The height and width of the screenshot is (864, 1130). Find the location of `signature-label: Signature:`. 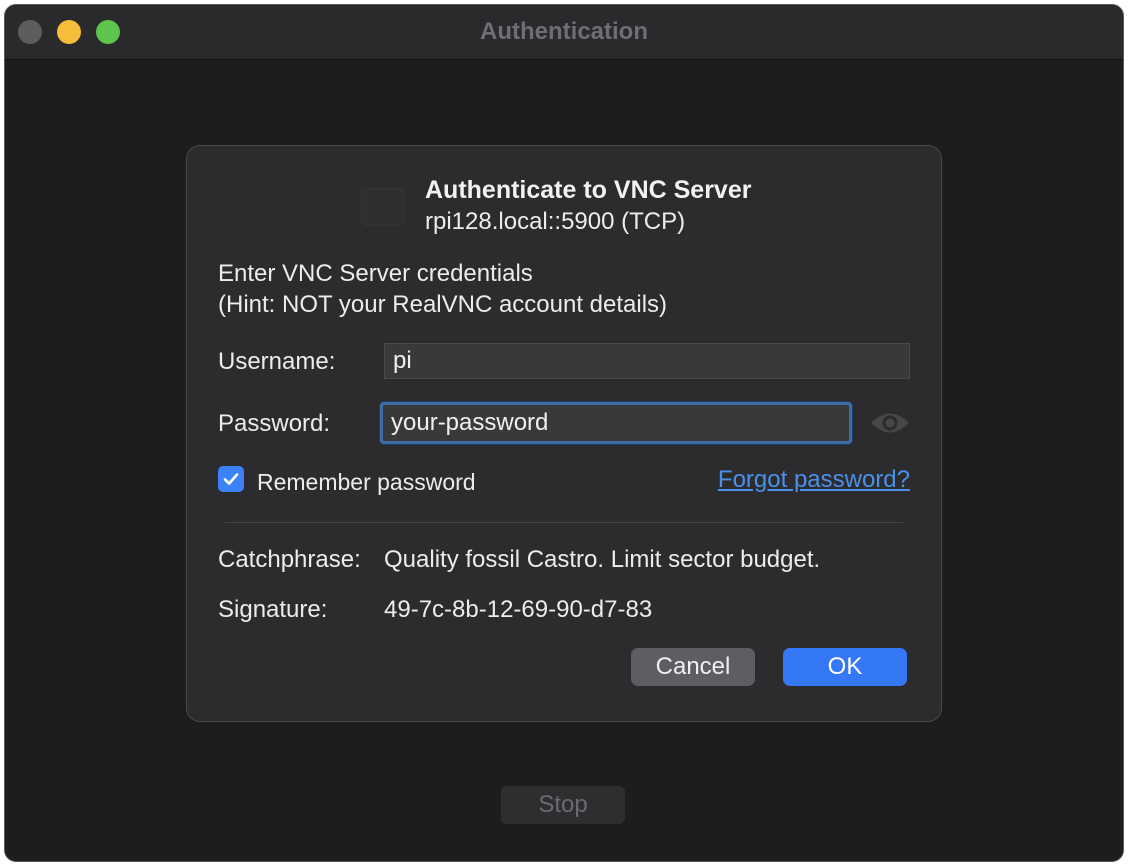

signature-label: Signature: is located at coordinates (273, 609).